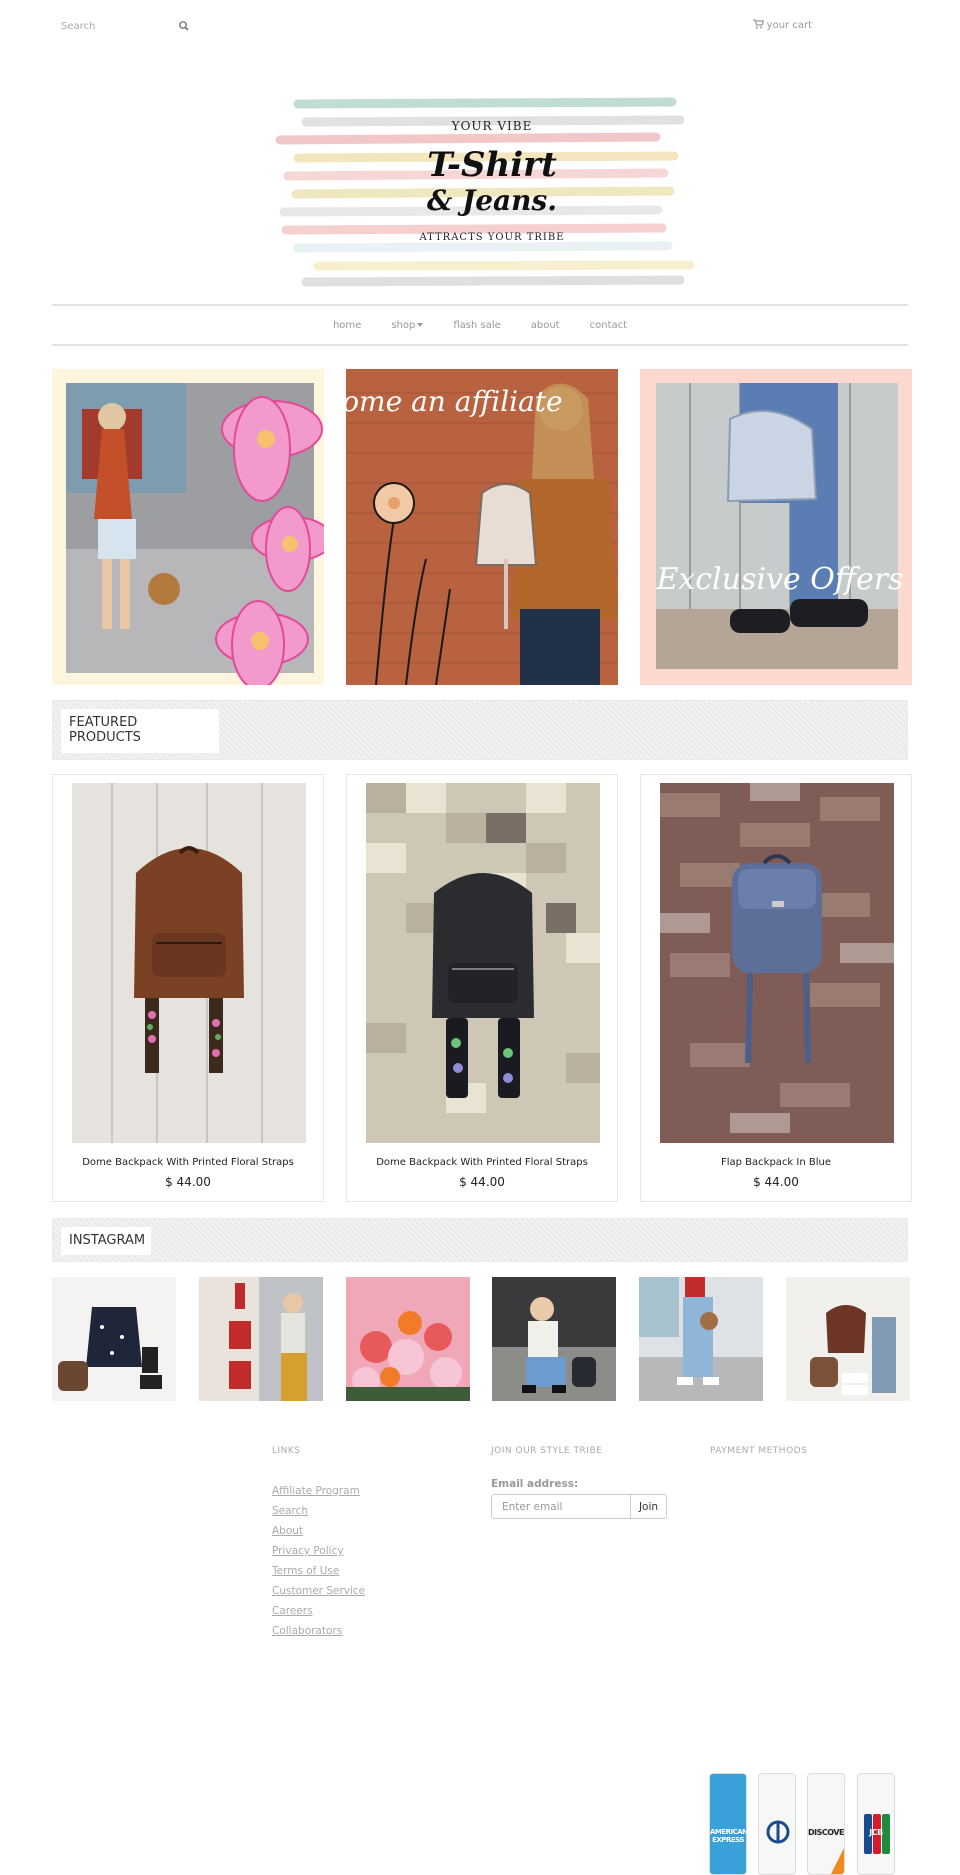 This screenshot has width=960, height=1875. Describe the element at coordinates (492, 126) in the screenshot. I see `logo-tagline-top: YOUR VIBE` at that location.